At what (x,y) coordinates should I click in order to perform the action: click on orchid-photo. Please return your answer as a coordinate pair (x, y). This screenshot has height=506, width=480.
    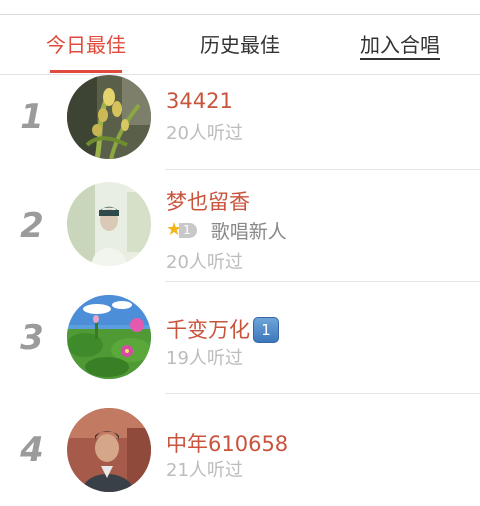
    Looking at the image, I should click on (109, 117).